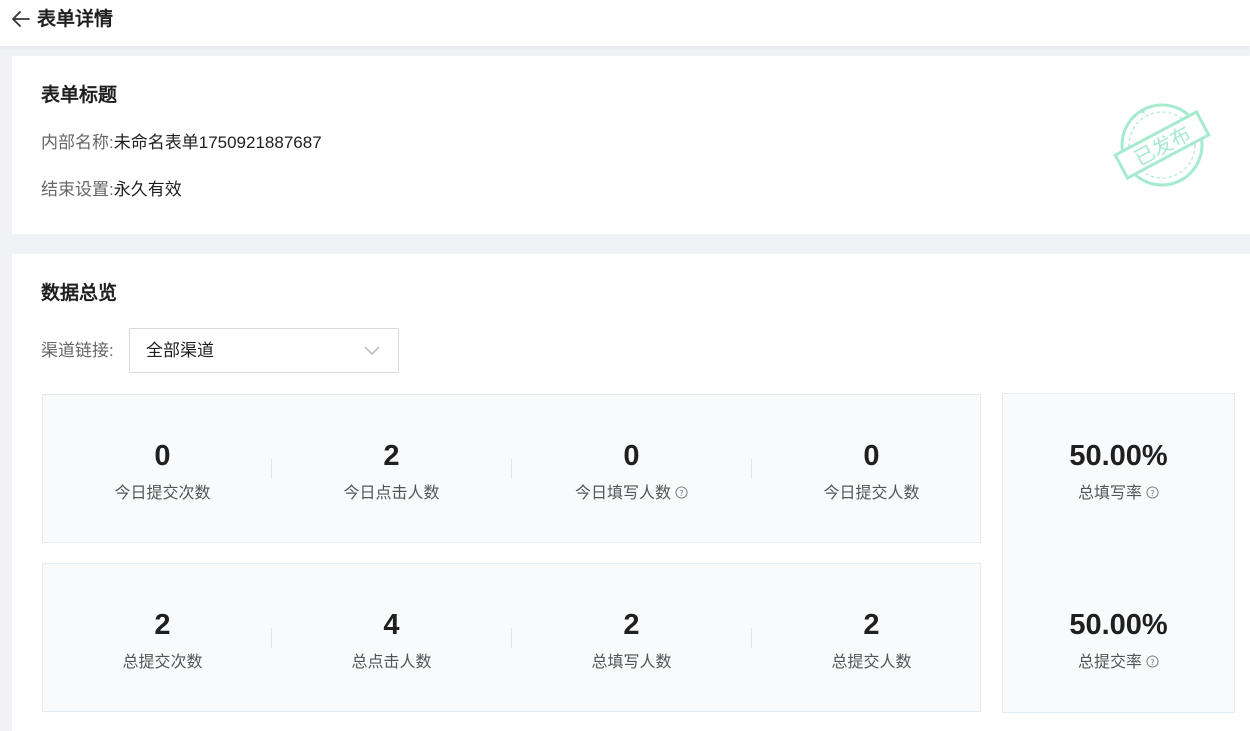 The width and height of the screenshot is (1250, 731). I want to click on channel-label: 渠道链接:, so click(77, 350).